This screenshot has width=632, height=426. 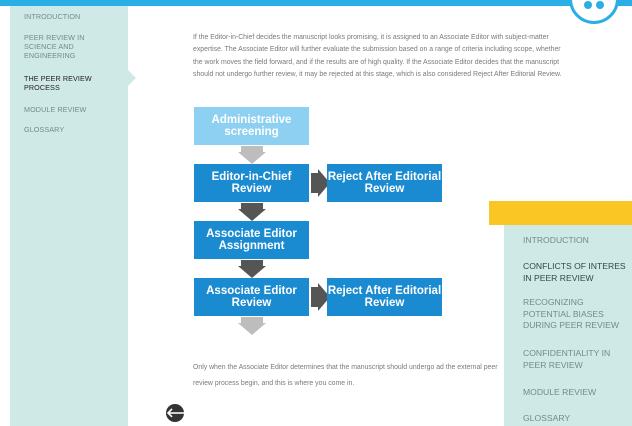 What do you see at coordinates (71, 109) in the screenshot?
I see `sidebar-item-module-review: MODULE REVIEW` at bounding box center [71, 109].